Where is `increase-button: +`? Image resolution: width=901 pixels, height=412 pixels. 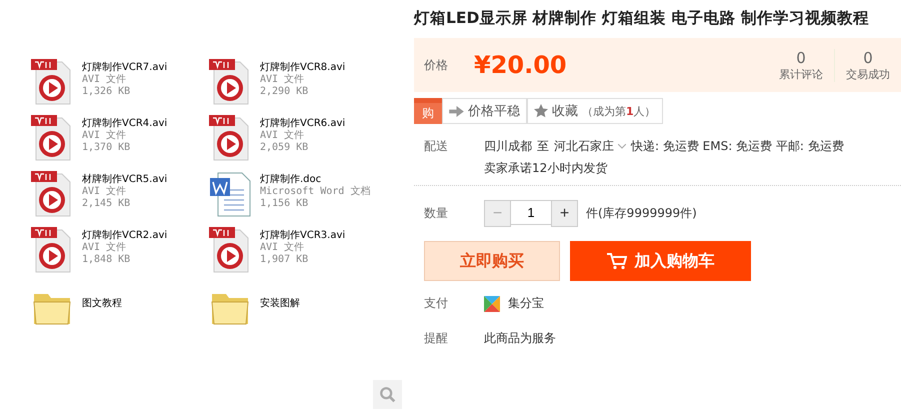 increase-button: + is located at coordinates (564, 213).